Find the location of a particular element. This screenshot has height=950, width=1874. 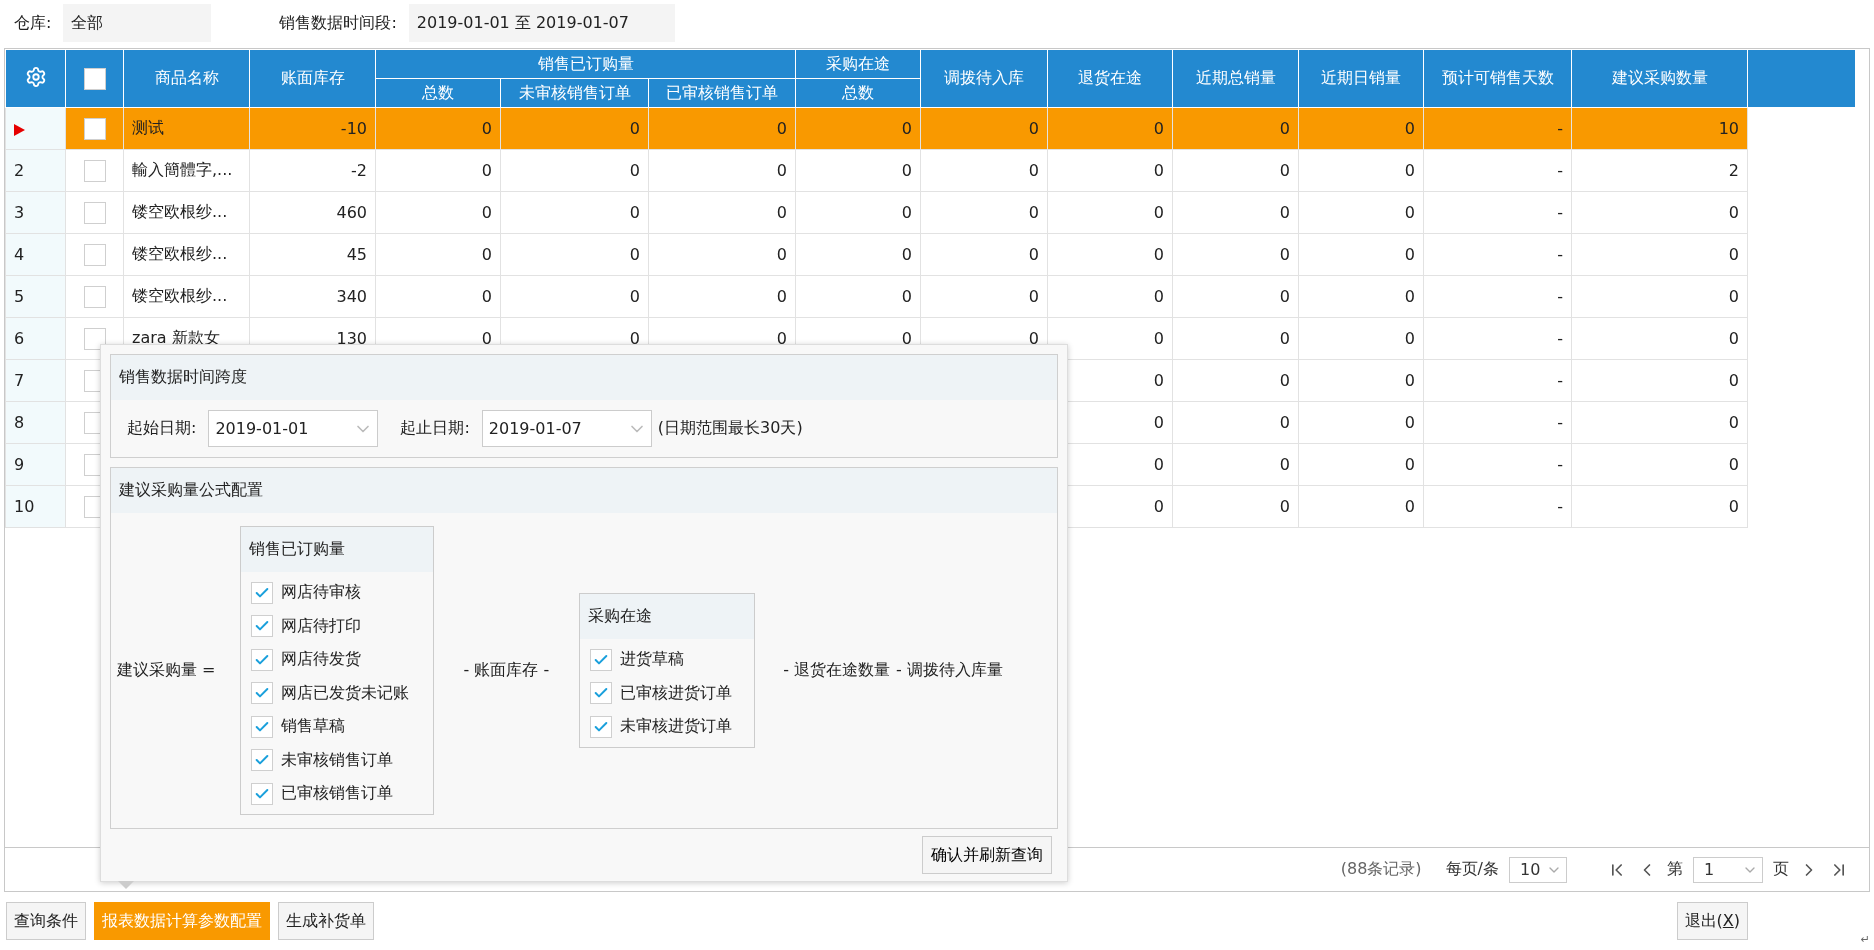

formula-result-label: 建议采购量 = is located at coordinates (166, 670).